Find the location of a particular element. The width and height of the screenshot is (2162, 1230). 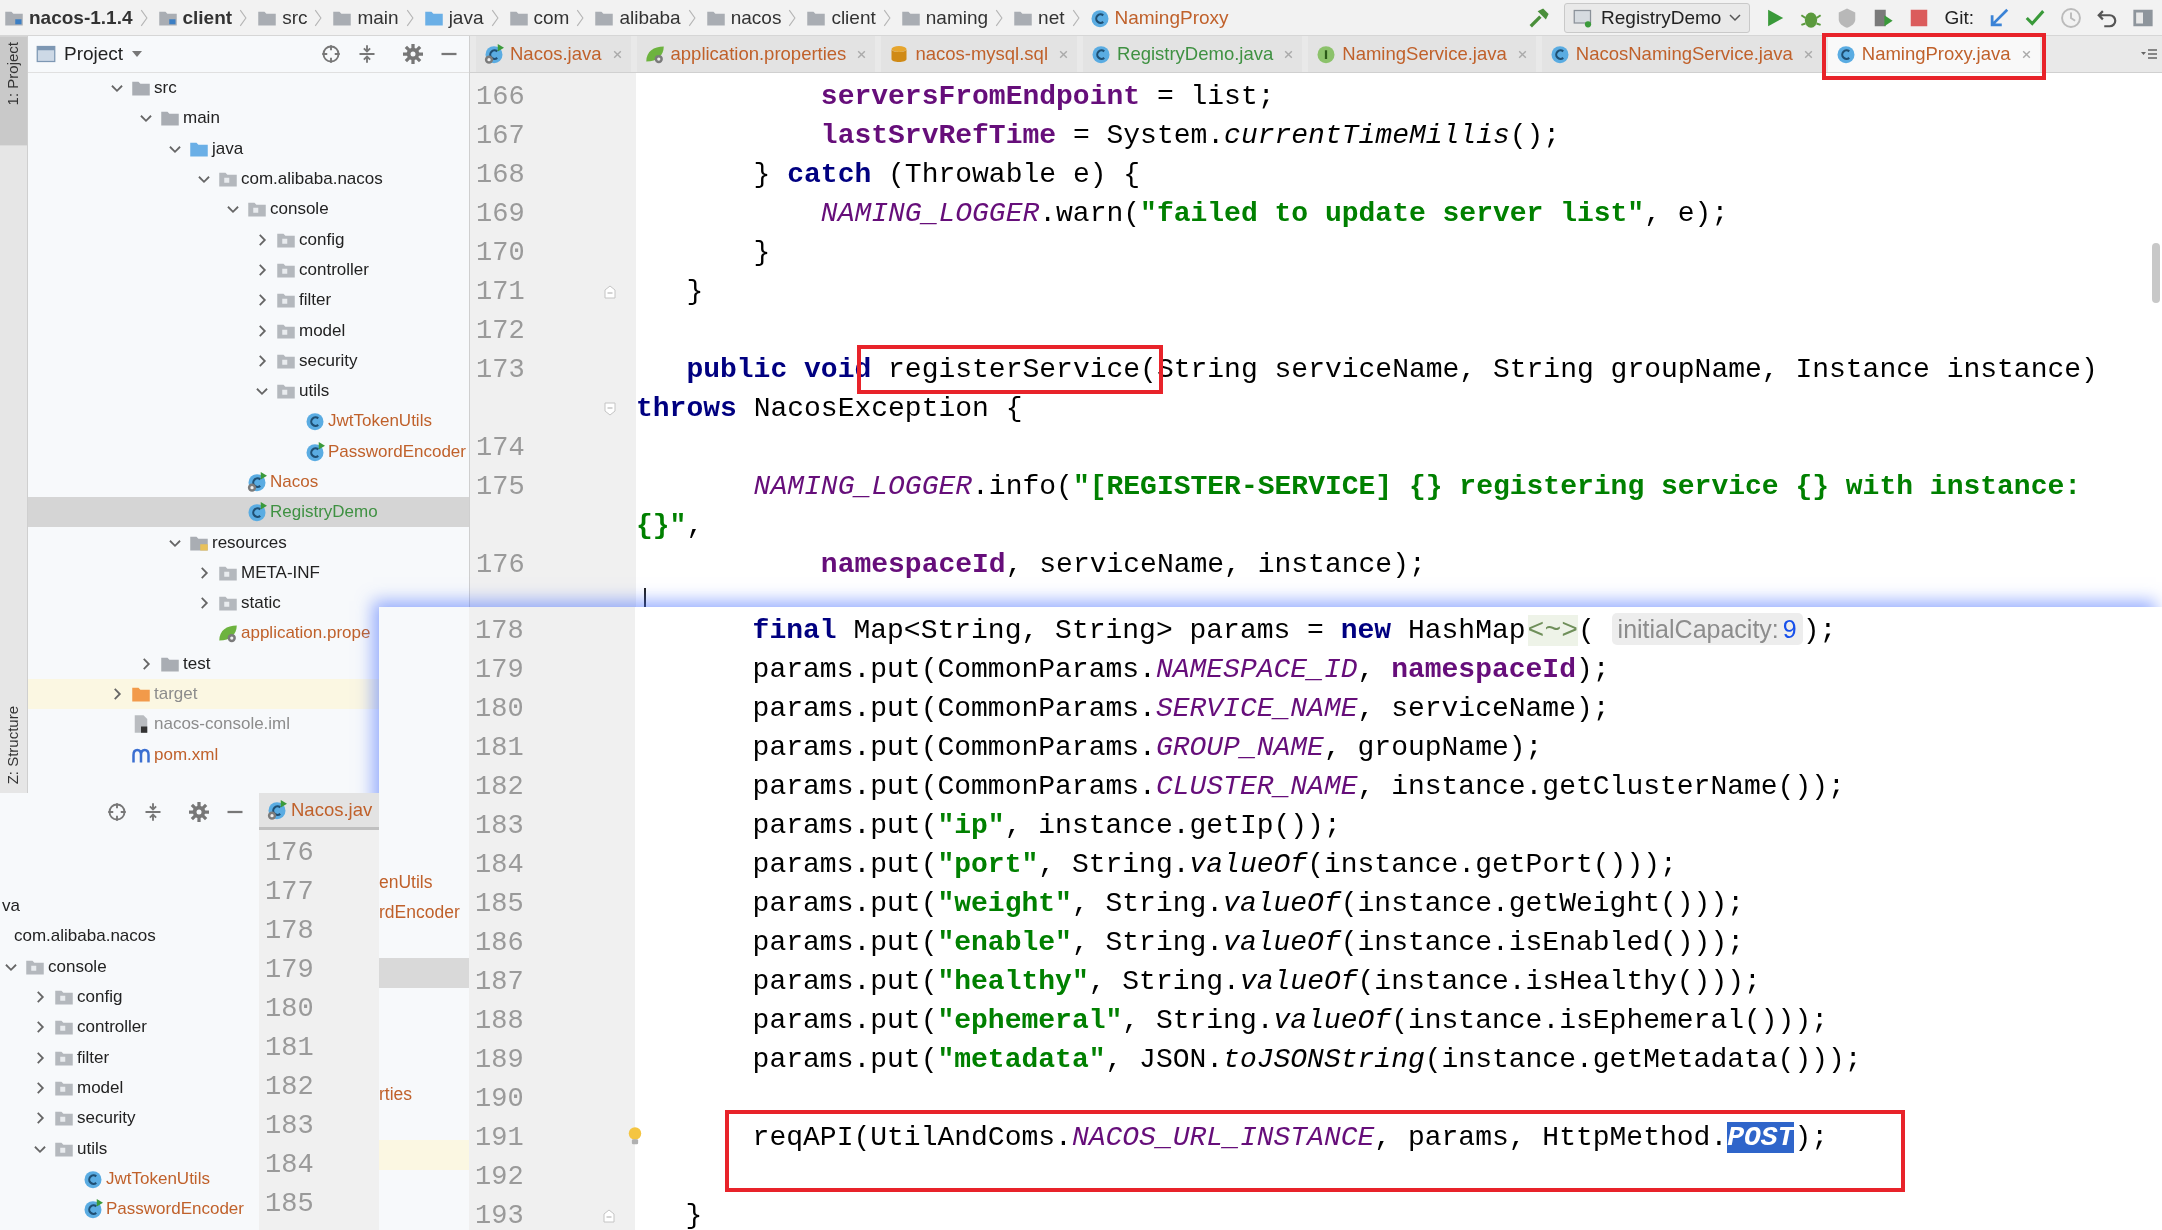

tree-item: test is located at coordinates (248, 663).